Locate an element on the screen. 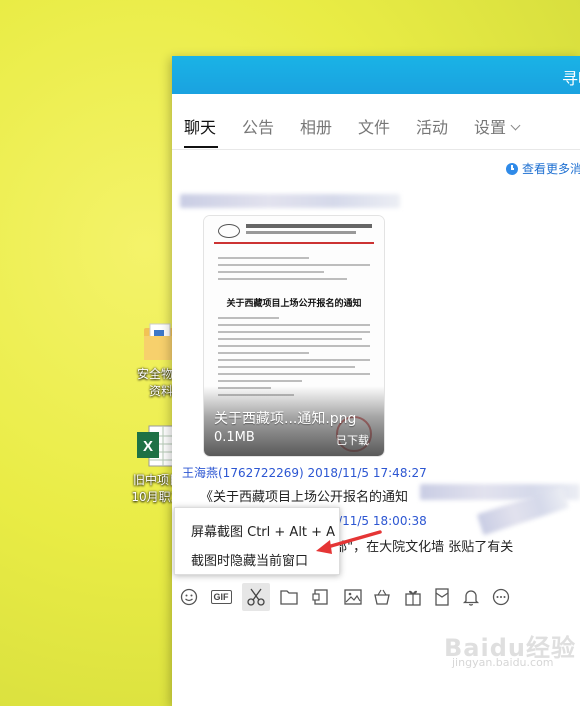 Image resolution: width=580 pixels, height=706 pixels. gift-icon is located at coordinates (413, 597).